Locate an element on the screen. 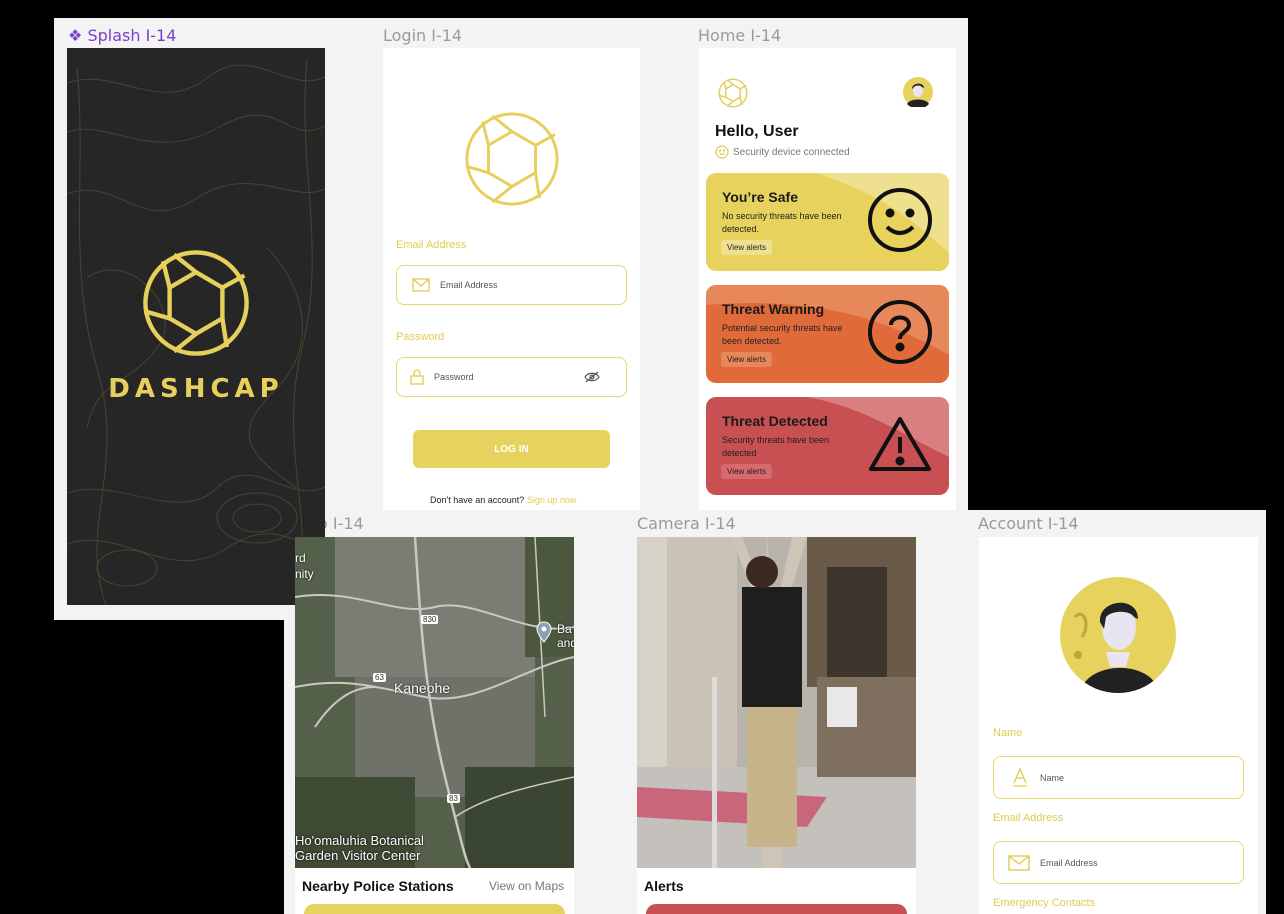  frame-label-login: Login I-14 is located at coordinates (422, 35).